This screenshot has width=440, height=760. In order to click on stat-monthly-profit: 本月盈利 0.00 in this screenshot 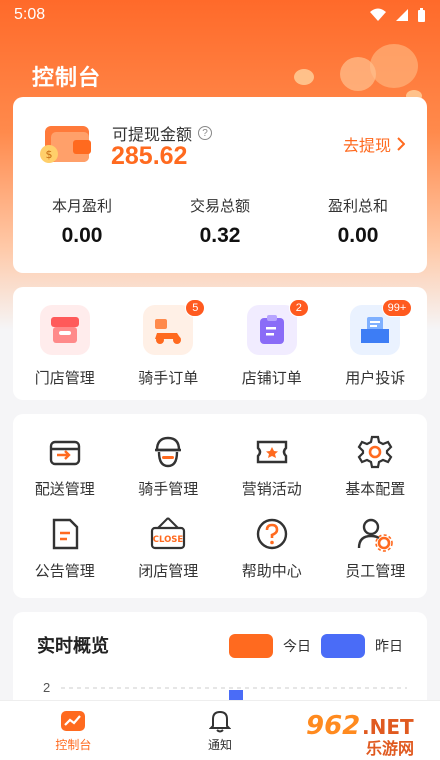, I will do `click(82, 221)`.